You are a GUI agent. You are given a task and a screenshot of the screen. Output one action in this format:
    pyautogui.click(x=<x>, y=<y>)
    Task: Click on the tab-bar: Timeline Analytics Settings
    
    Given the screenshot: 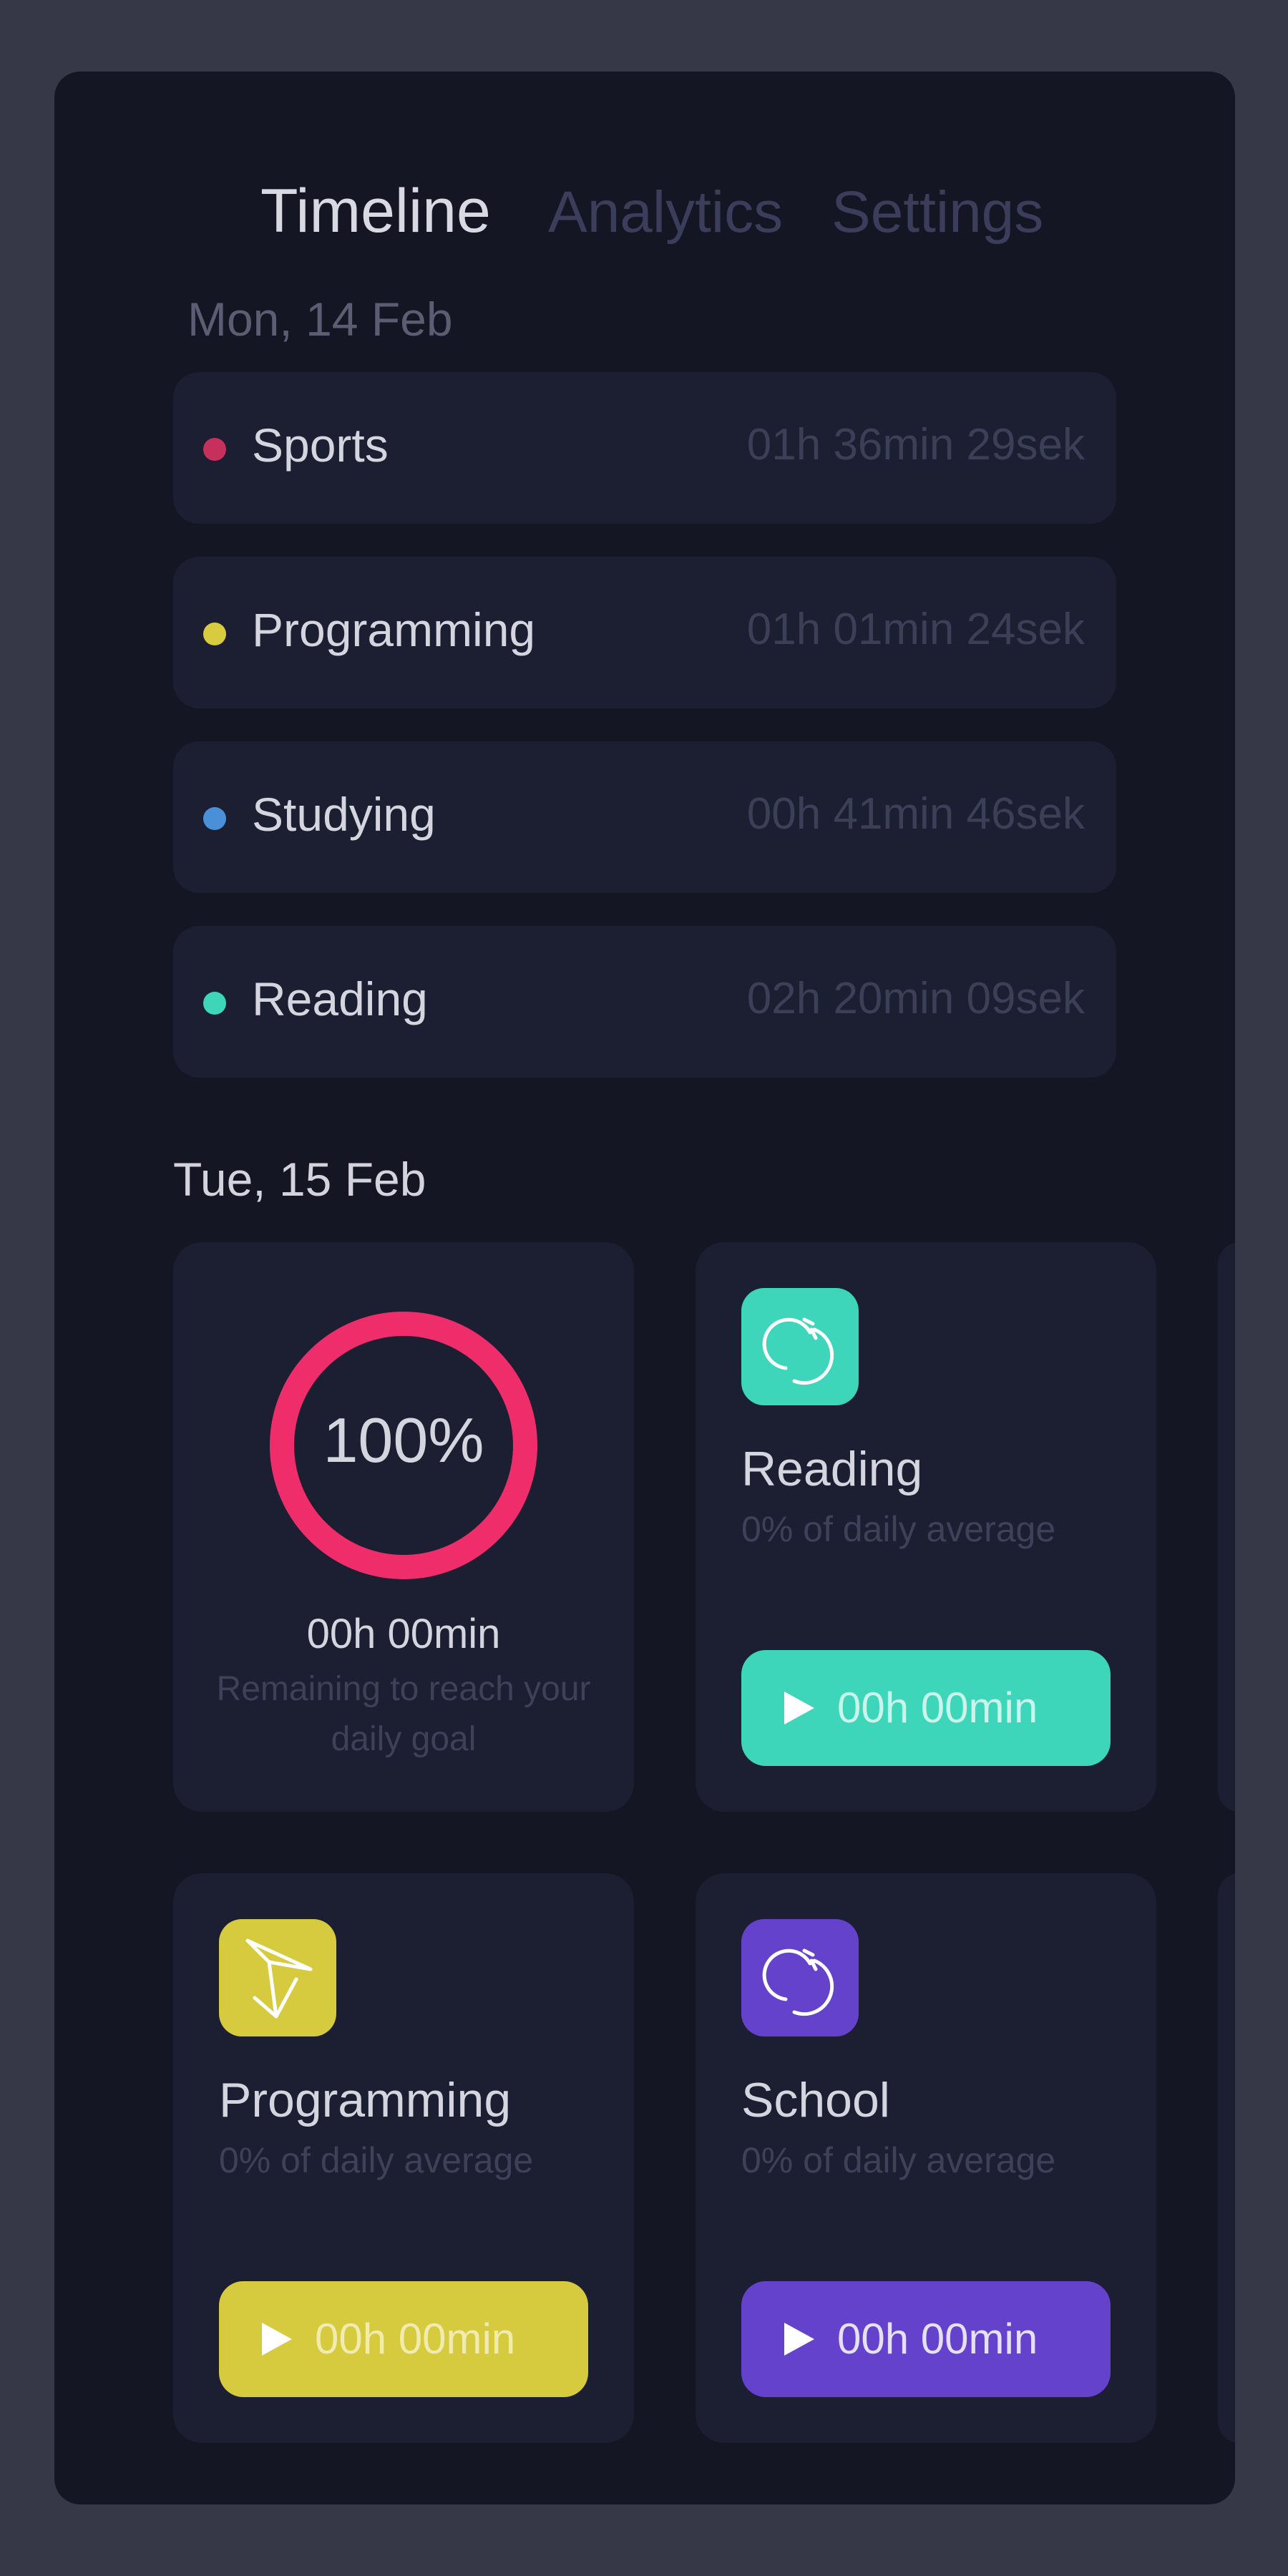 What is the action you would take?
    pyautogui.click(x=644, y=220)
    